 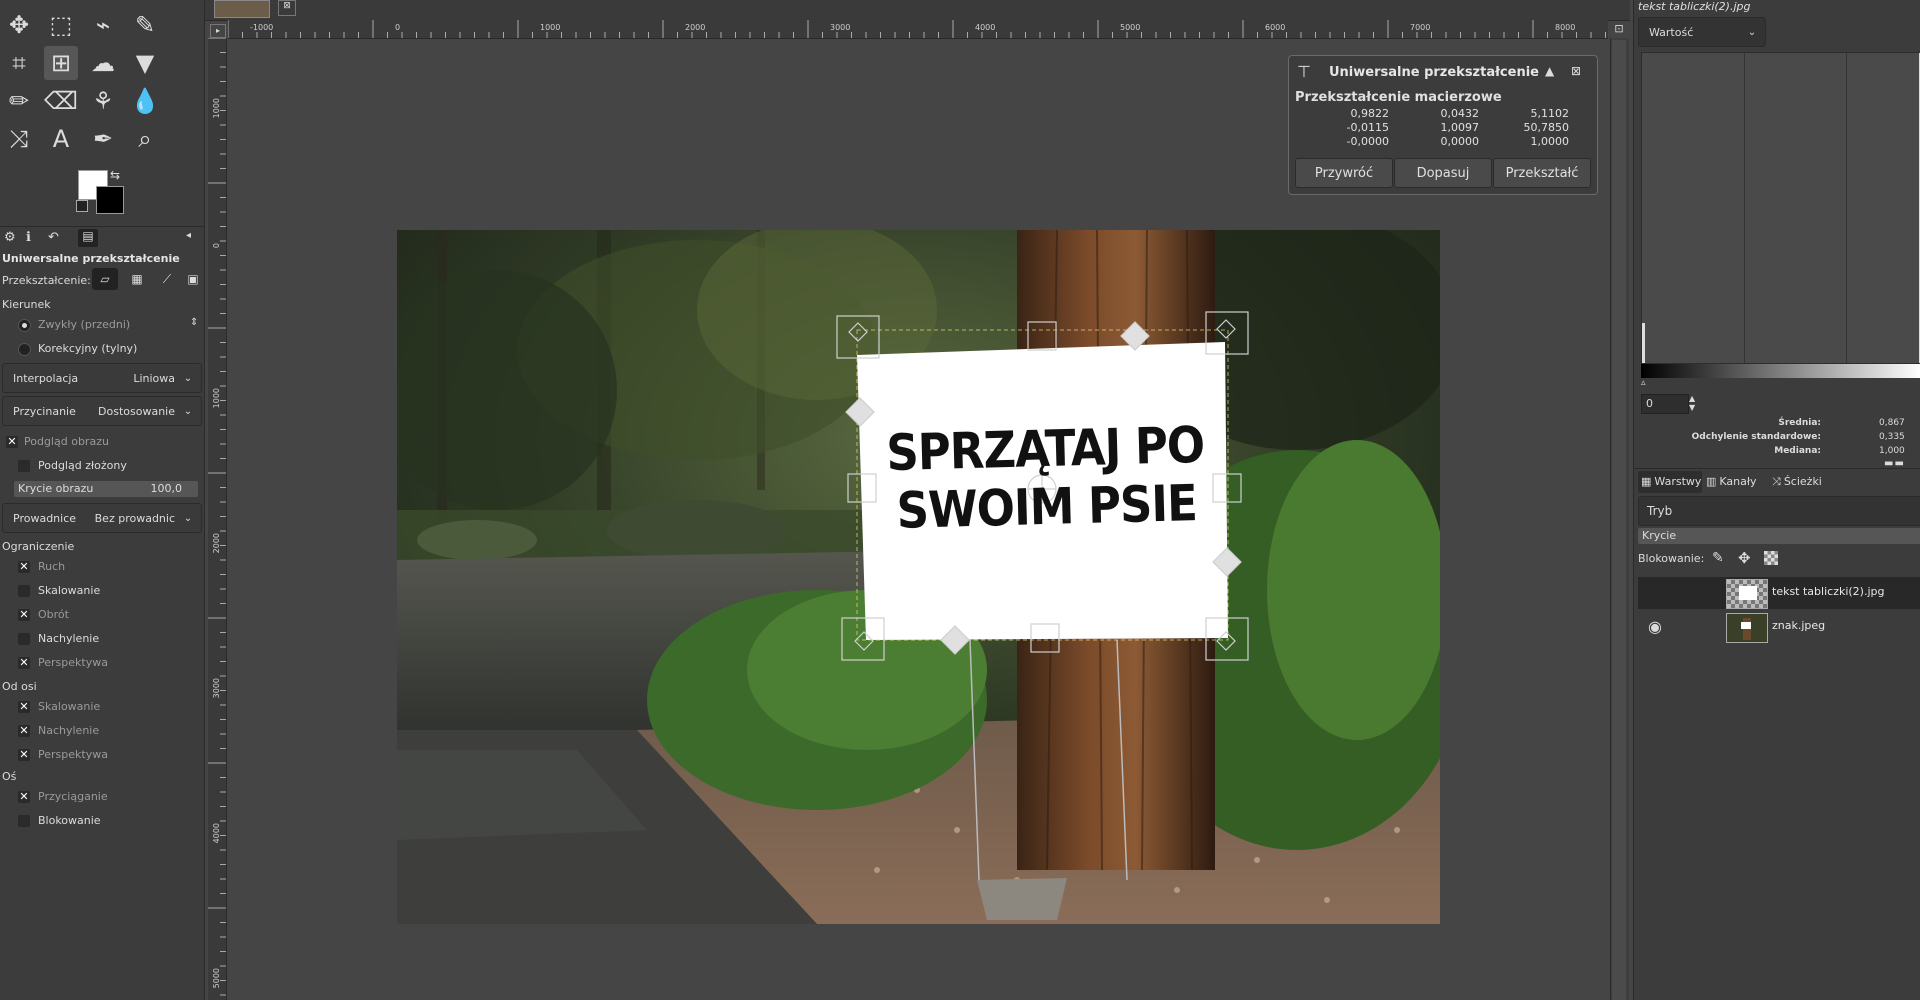 What do you see at coordinates (1828, 591) in the screenshot?
I see `layer-name: tekst tabliczki(2).jpg` at bounding box center [1828, 591].